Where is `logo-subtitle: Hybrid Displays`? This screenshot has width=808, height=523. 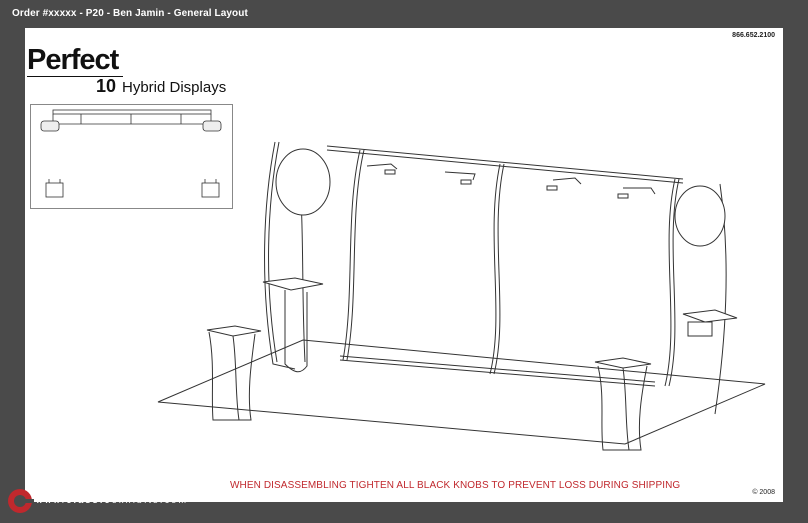 logo-subtitle: Hybrid Displays is located at coordinates (174, 87).